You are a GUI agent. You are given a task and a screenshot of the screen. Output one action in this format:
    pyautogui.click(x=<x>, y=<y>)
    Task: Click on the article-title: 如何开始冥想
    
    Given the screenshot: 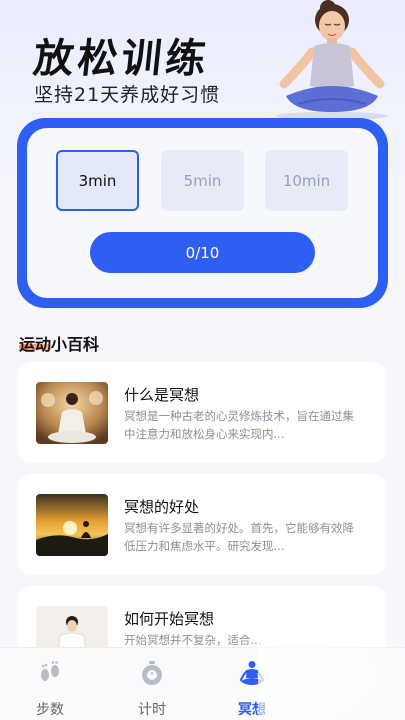 What is the action you would take?
    pyautogui.click(x=169, y=619)
    